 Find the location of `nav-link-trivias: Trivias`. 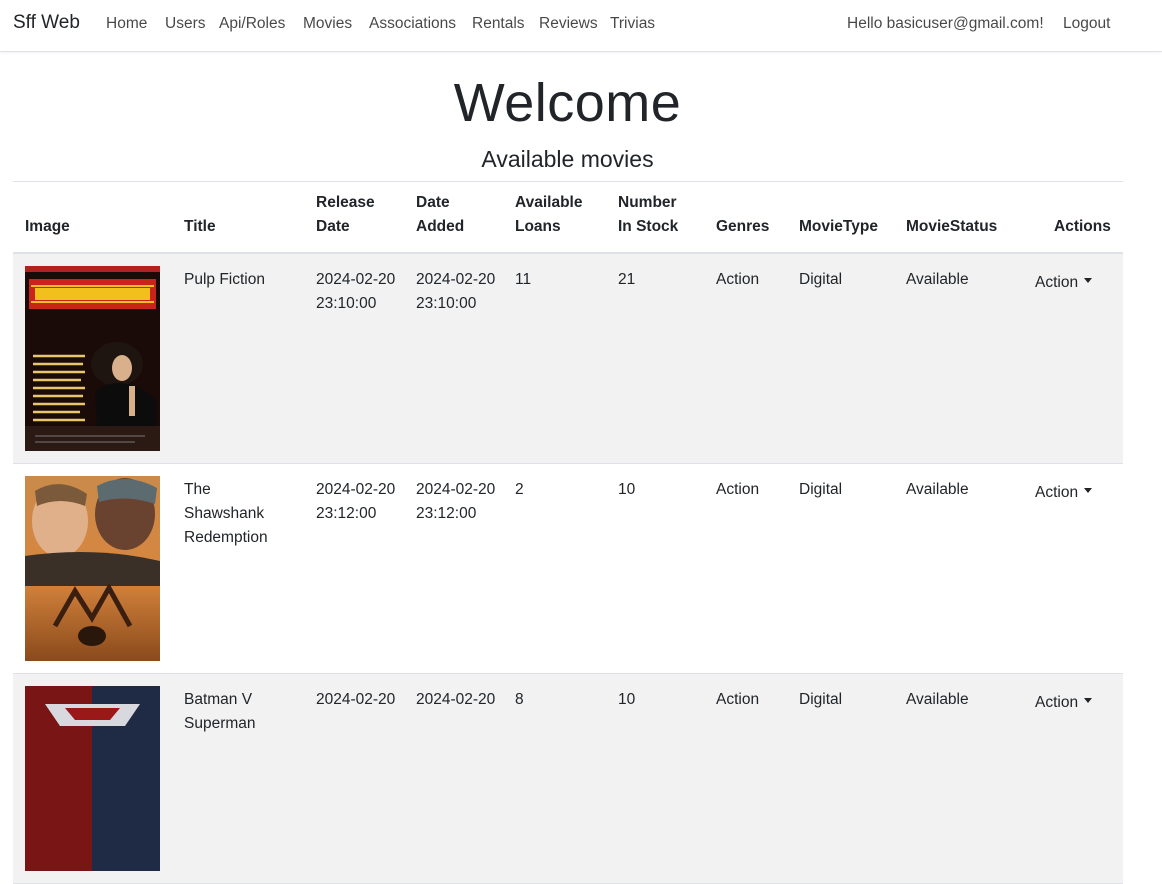

nav-link-trivias: Trivias is located at coordinates (632, 24).